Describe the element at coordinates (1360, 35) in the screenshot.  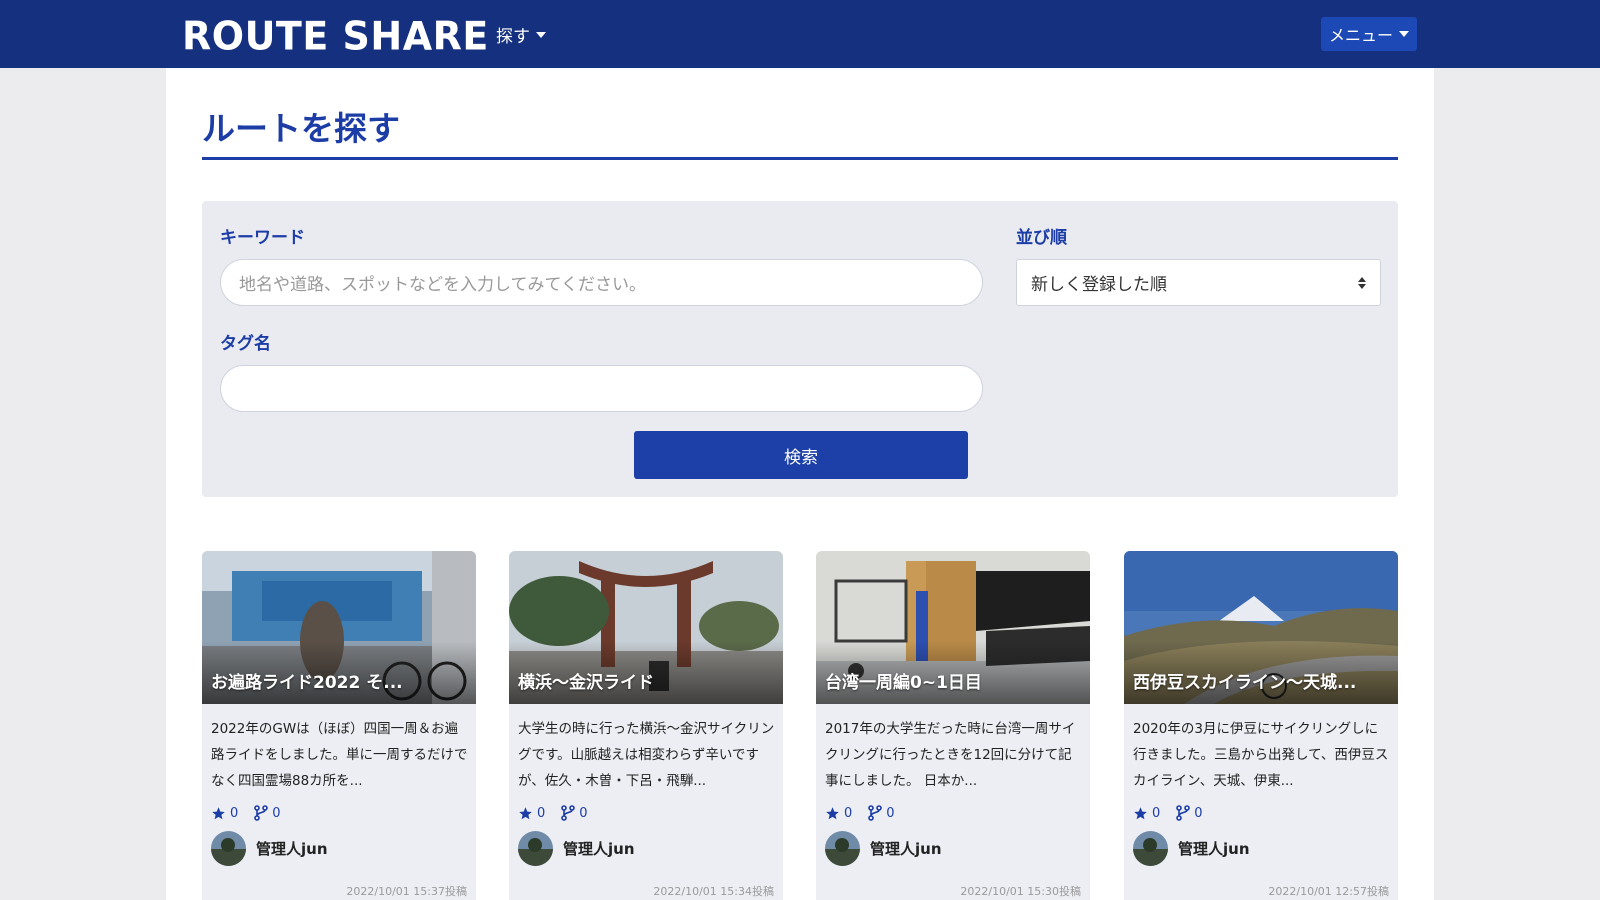
I see `menu-label: メニュー` at that location.